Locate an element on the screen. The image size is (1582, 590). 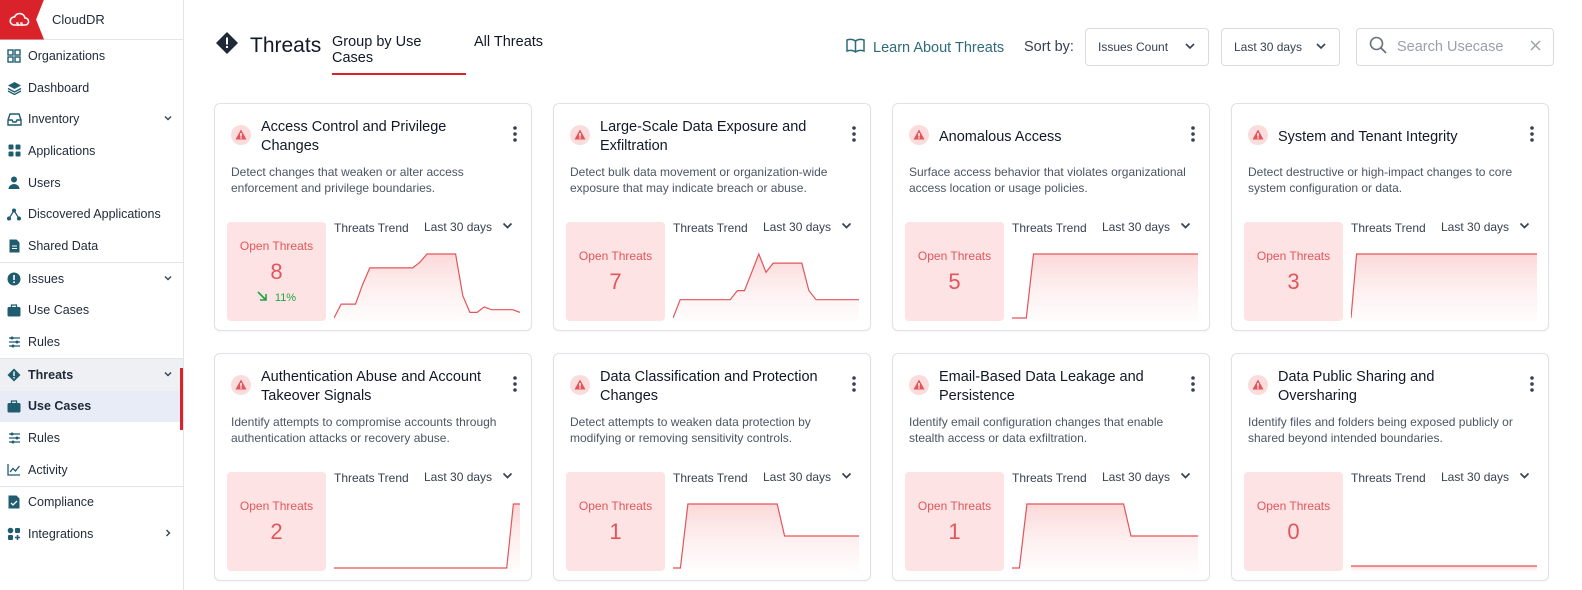
open-threats-box: Open Threats 0 is located at coordinates (1293, 521).